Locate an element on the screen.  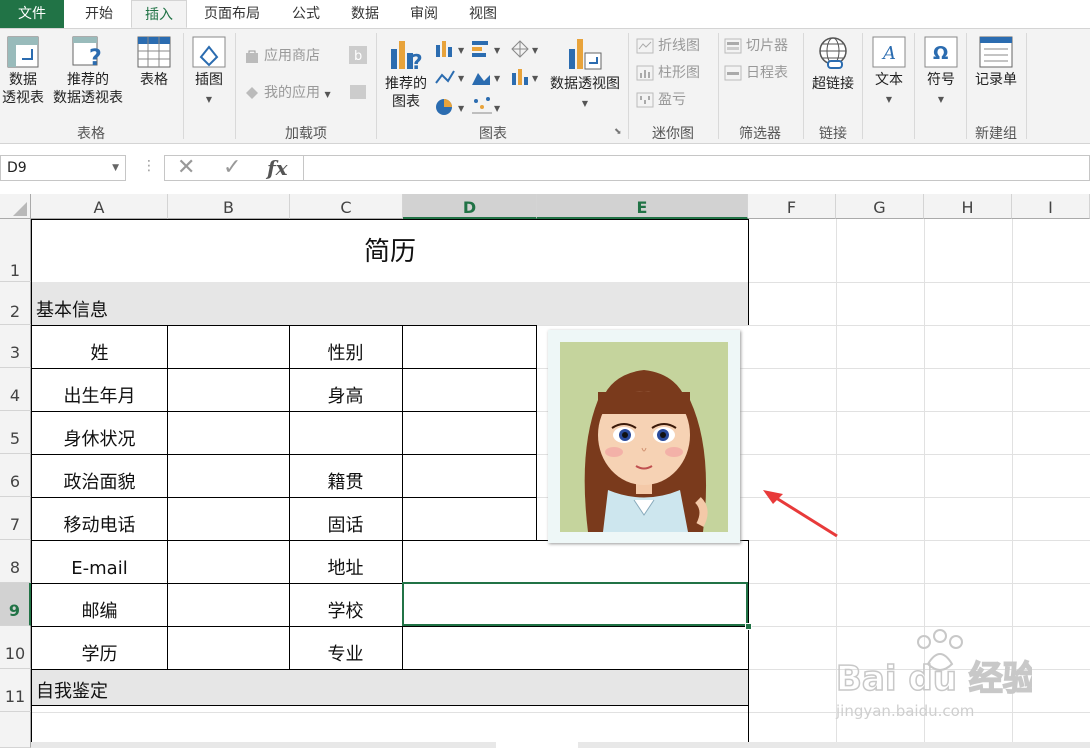
portrait-photo is located at coordinates (644, 436).